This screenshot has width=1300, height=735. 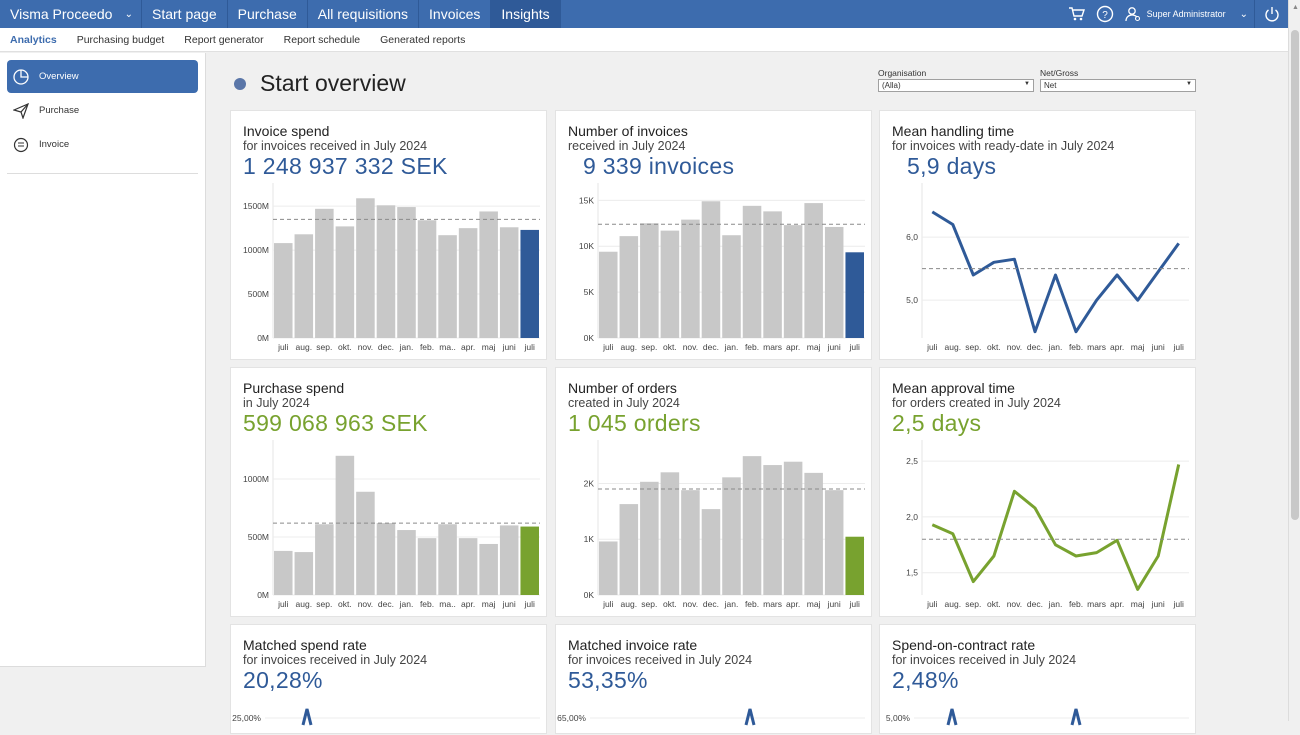 What do you see at coordinates (1118, 85) in the screenshot?
I see `netgross-select: Net ▼` at bounding box center [1118, 85].